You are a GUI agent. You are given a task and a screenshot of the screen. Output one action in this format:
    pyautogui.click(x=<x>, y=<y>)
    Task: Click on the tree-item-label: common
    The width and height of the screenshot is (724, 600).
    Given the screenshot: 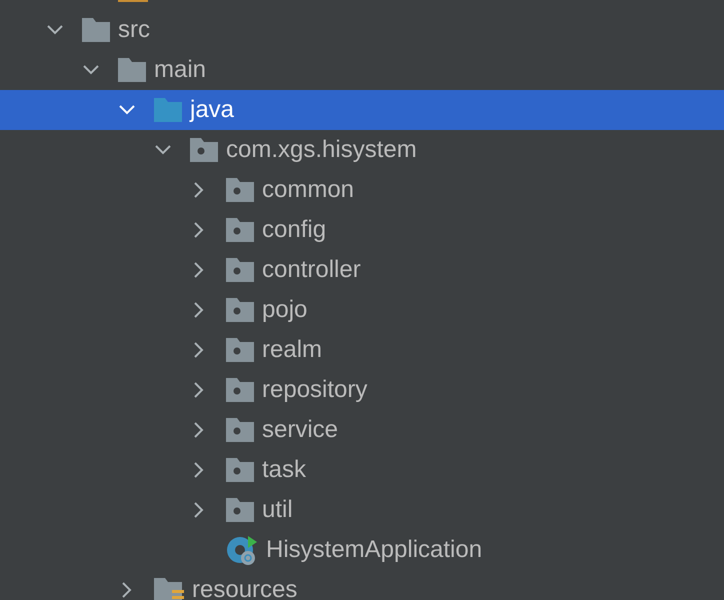 What is the action you would take?
    pyautogui.click(x=308, y=190)
    